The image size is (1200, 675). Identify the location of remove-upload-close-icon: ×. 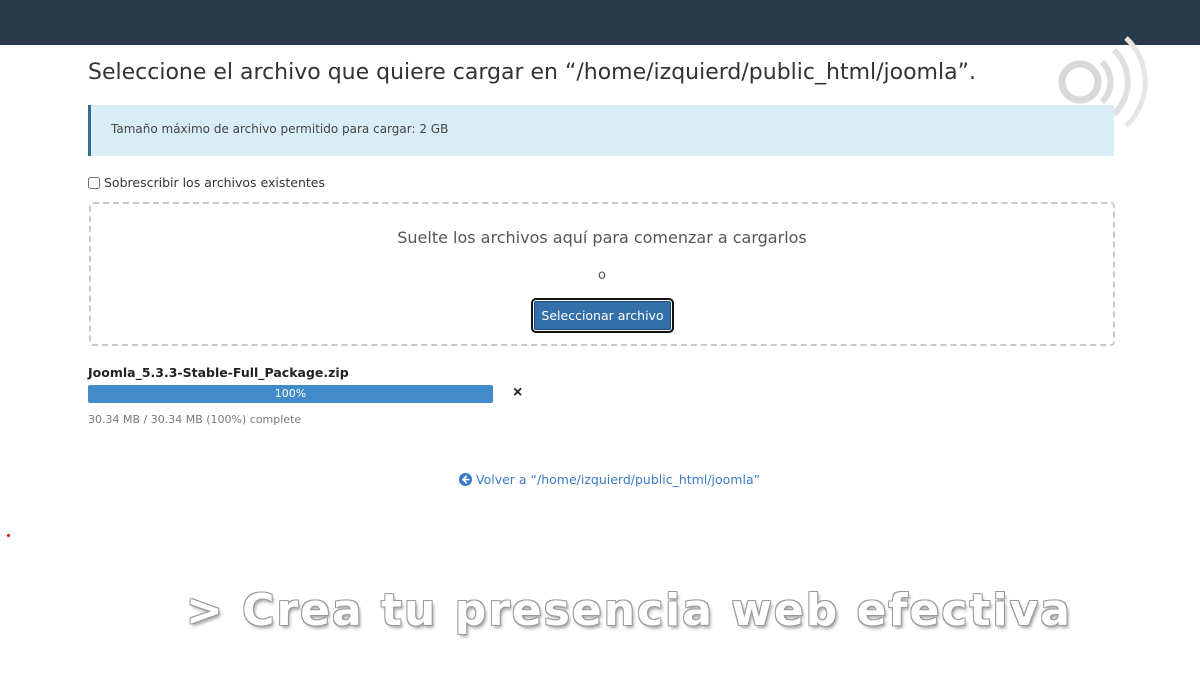
(517, 393).